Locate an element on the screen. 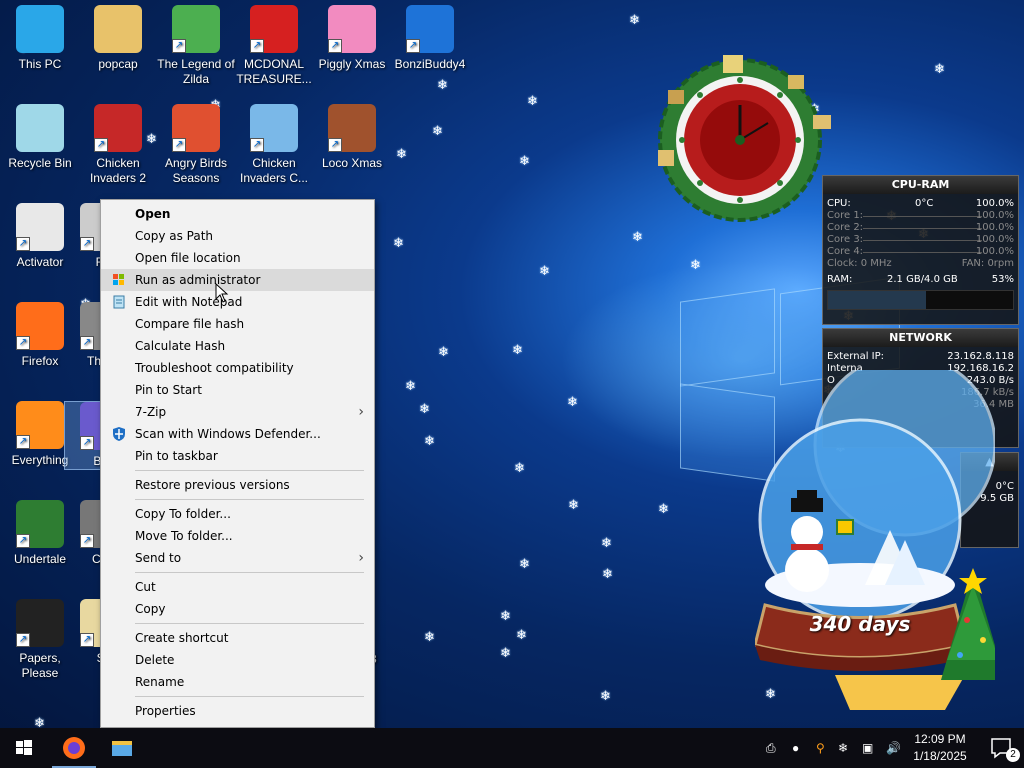  clock-date: 1/18/2025 is located at coordinates (940, 756).